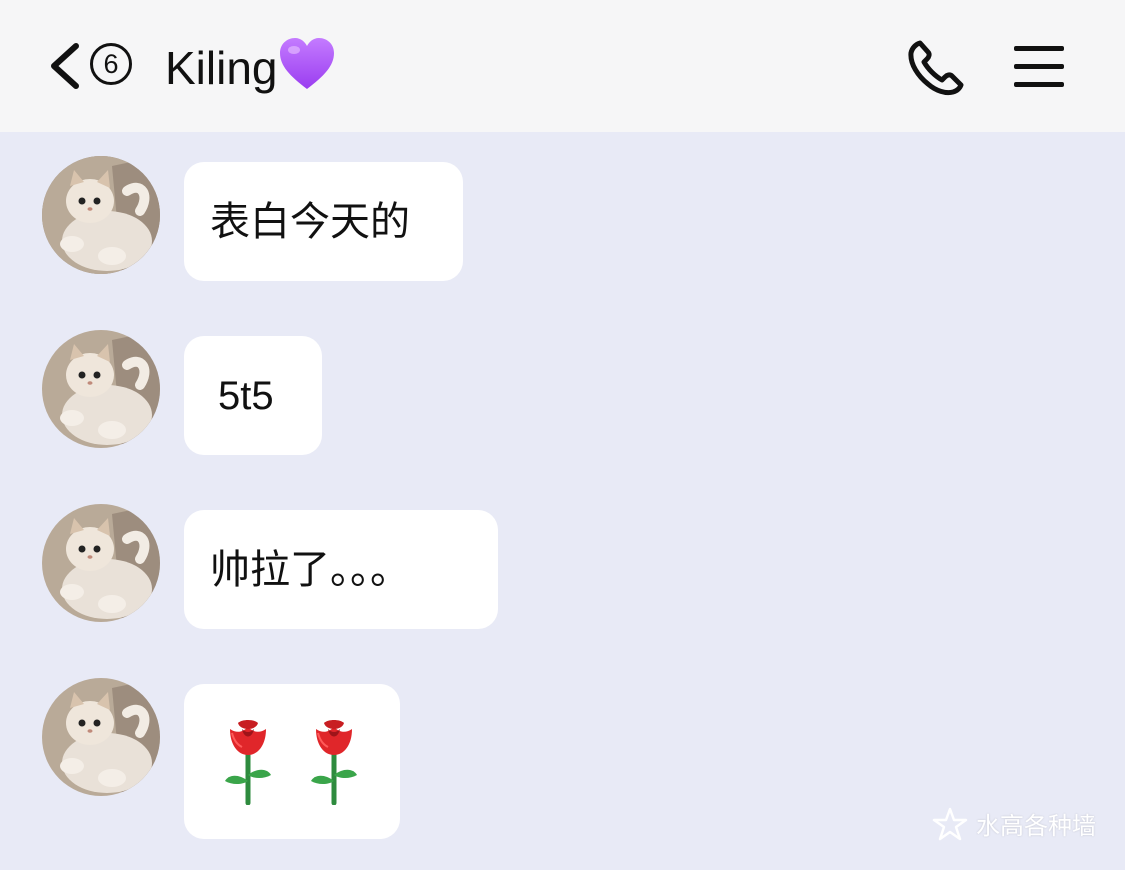 This screenshot has height=870, width=1125. What do you see at coordinates (306, 63) in the screenshot?
I see `purple-heart-icon` at bounding box center [306, 63].